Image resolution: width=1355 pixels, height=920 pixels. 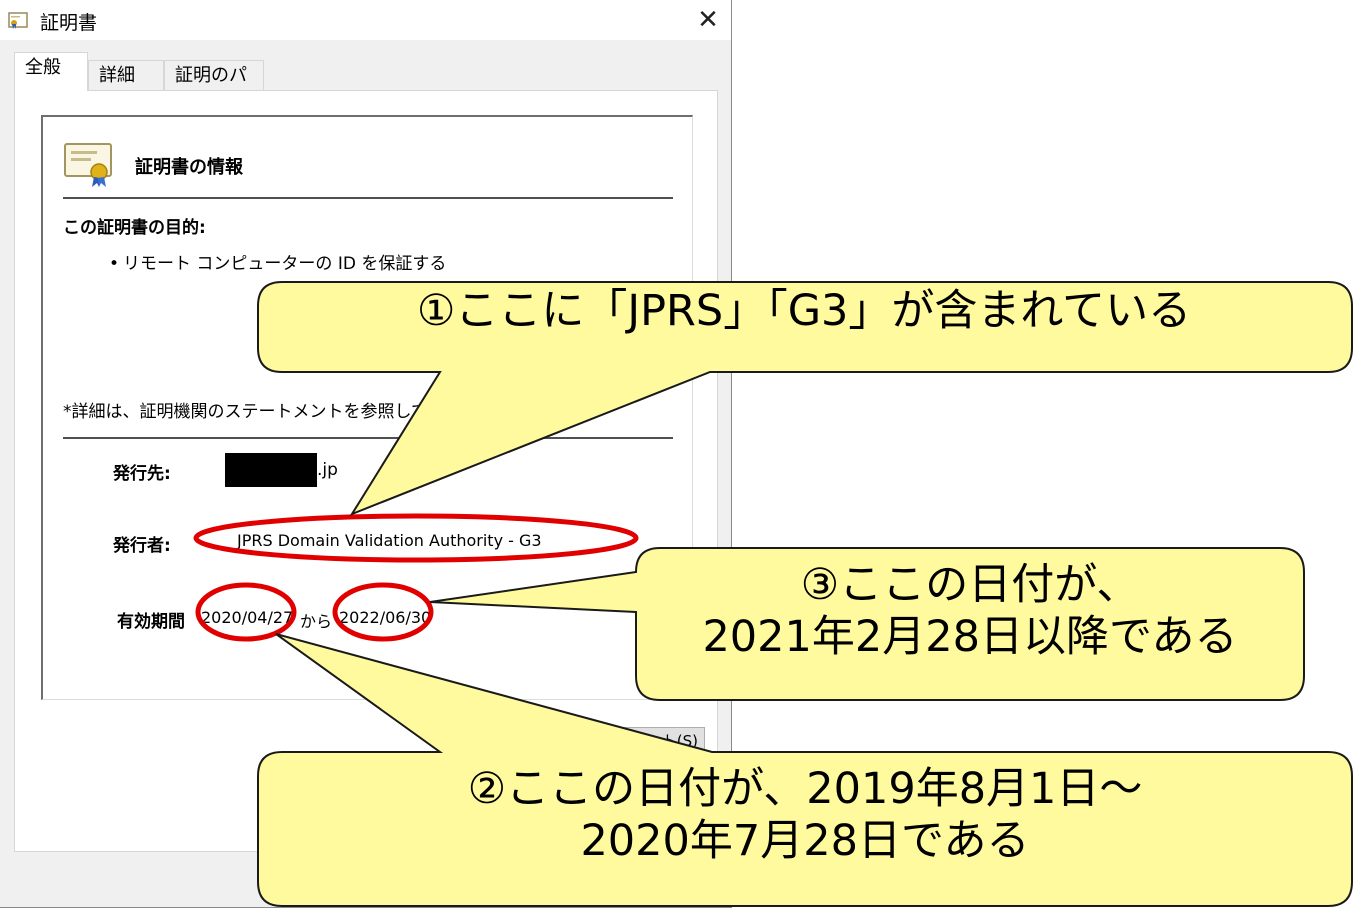 I want to click on highlight-ellipse-valid-to, so click(x=383, y=612).